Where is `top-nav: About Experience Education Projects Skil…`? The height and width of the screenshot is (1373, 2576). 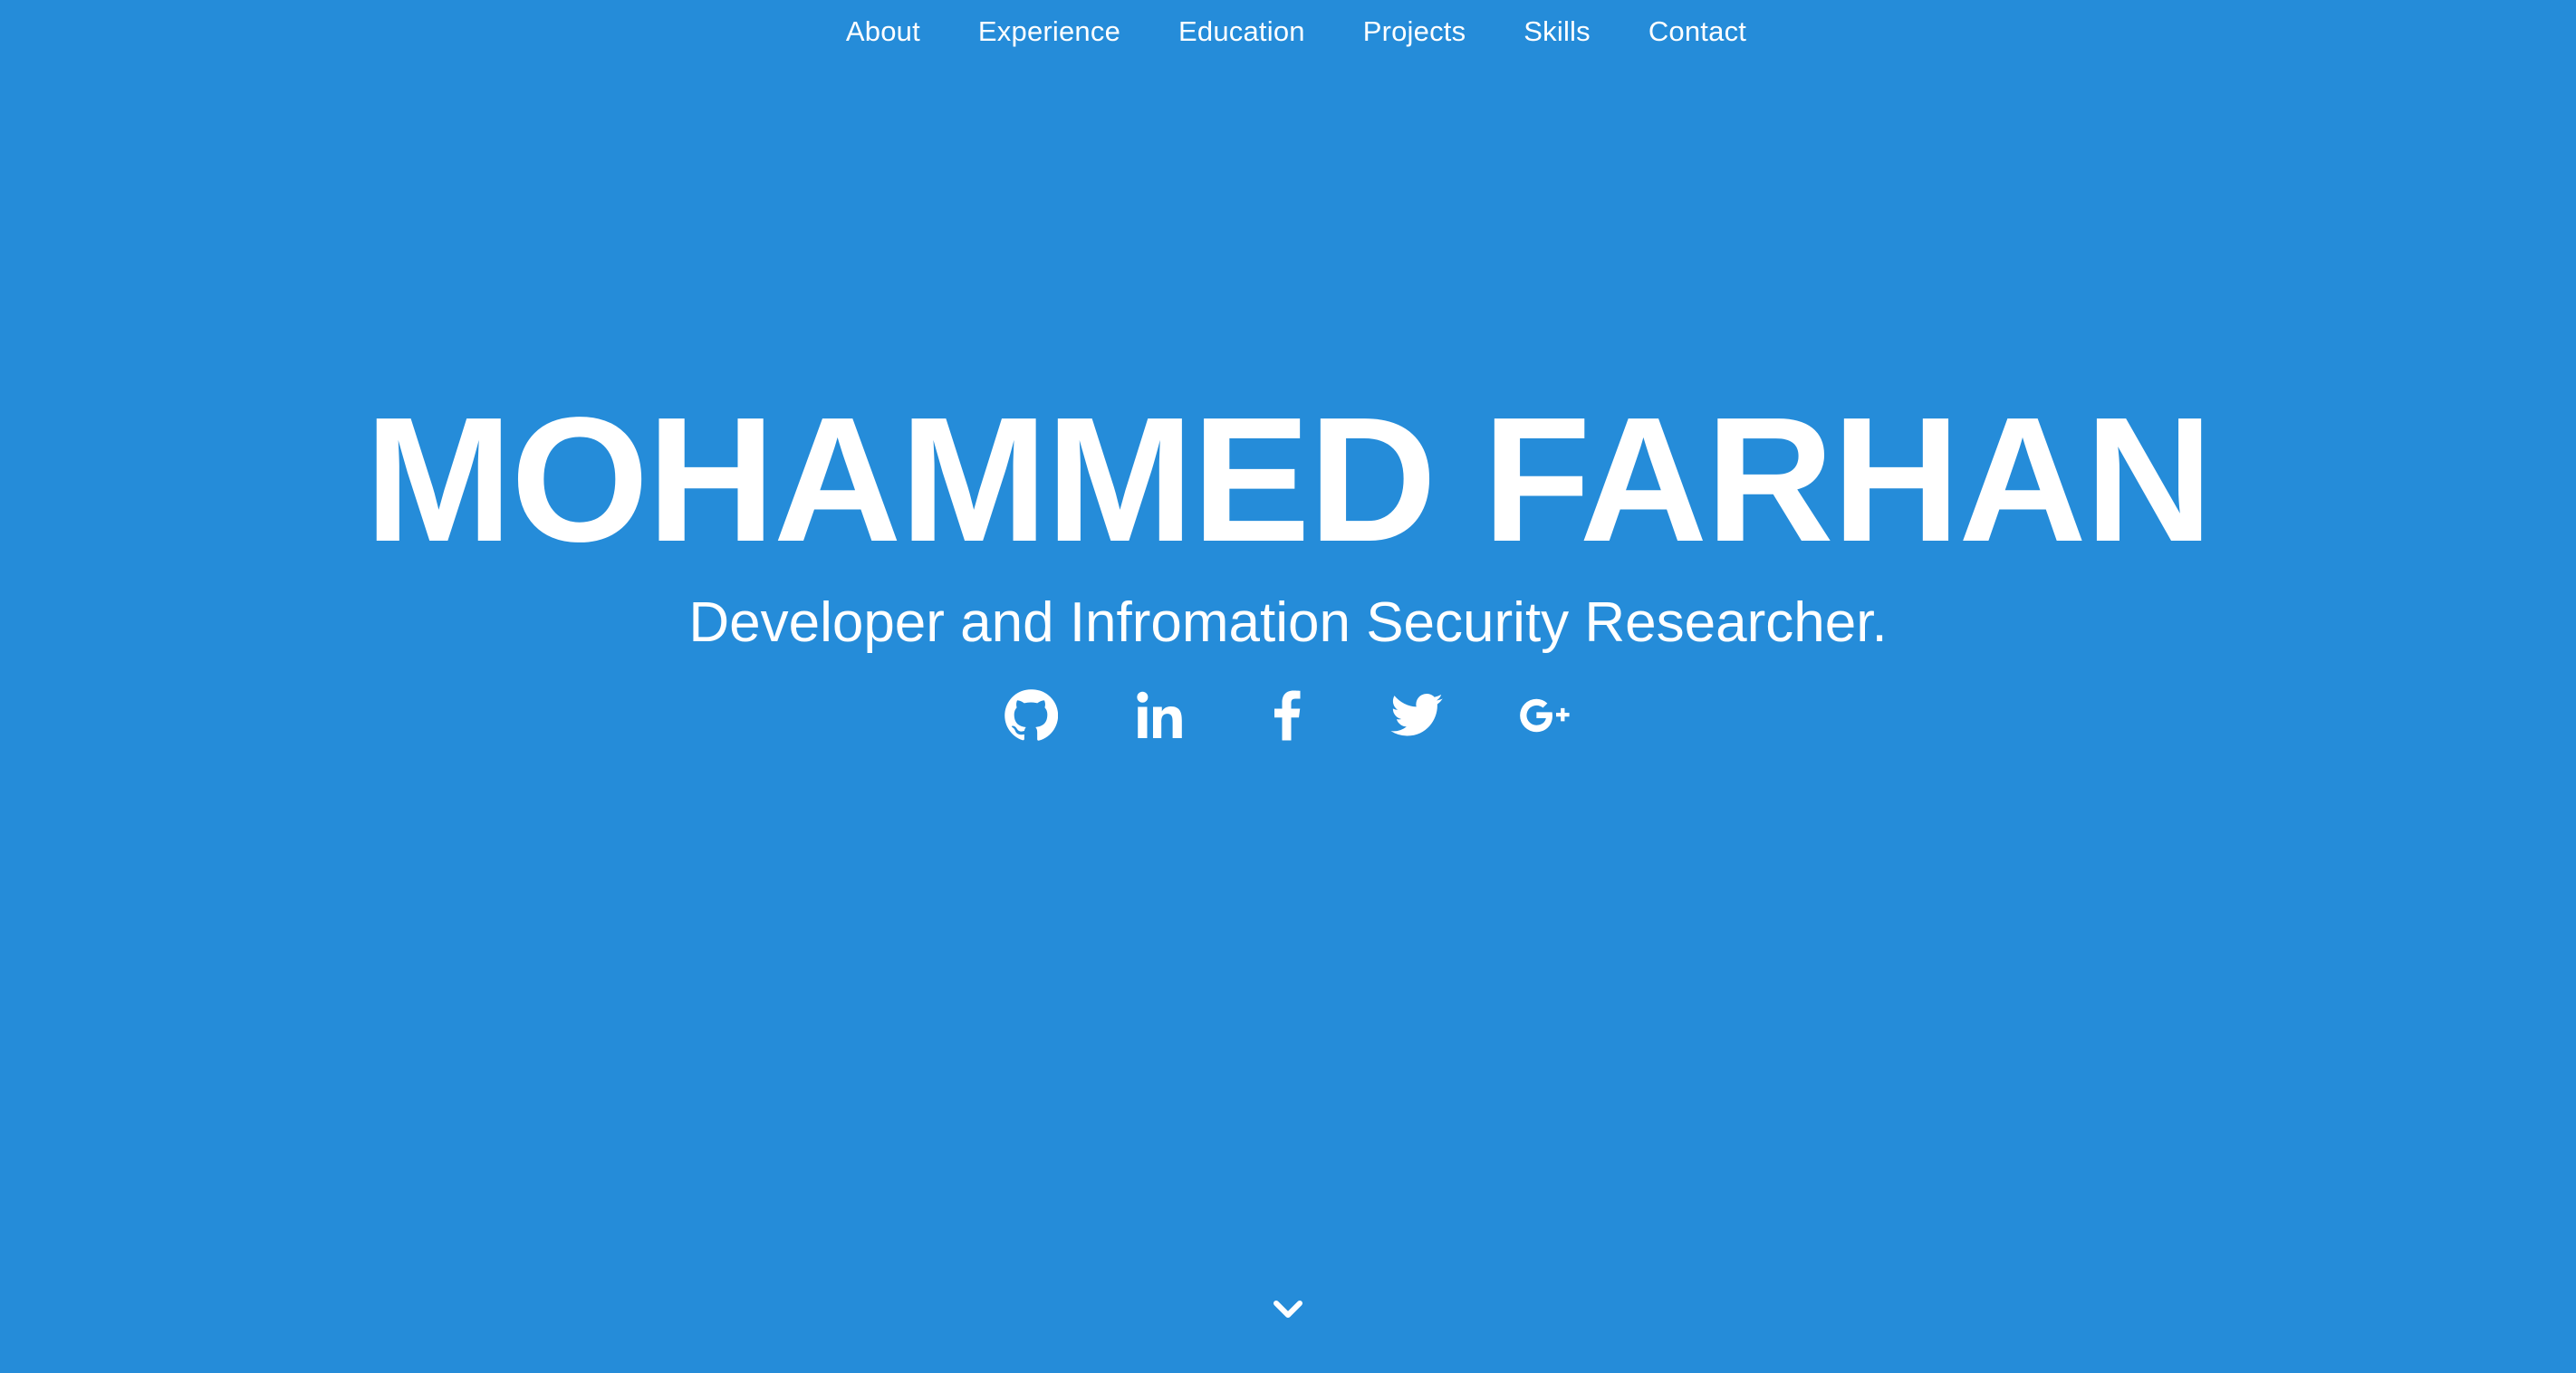 top-nav: About Experience Education Projects Skil… is located at coordinates (1288, 31).